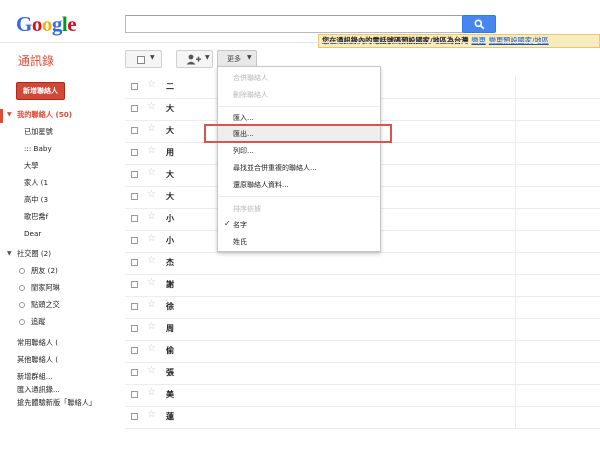  I want to click on add-to-group-button: ▼, so click(194, 59).